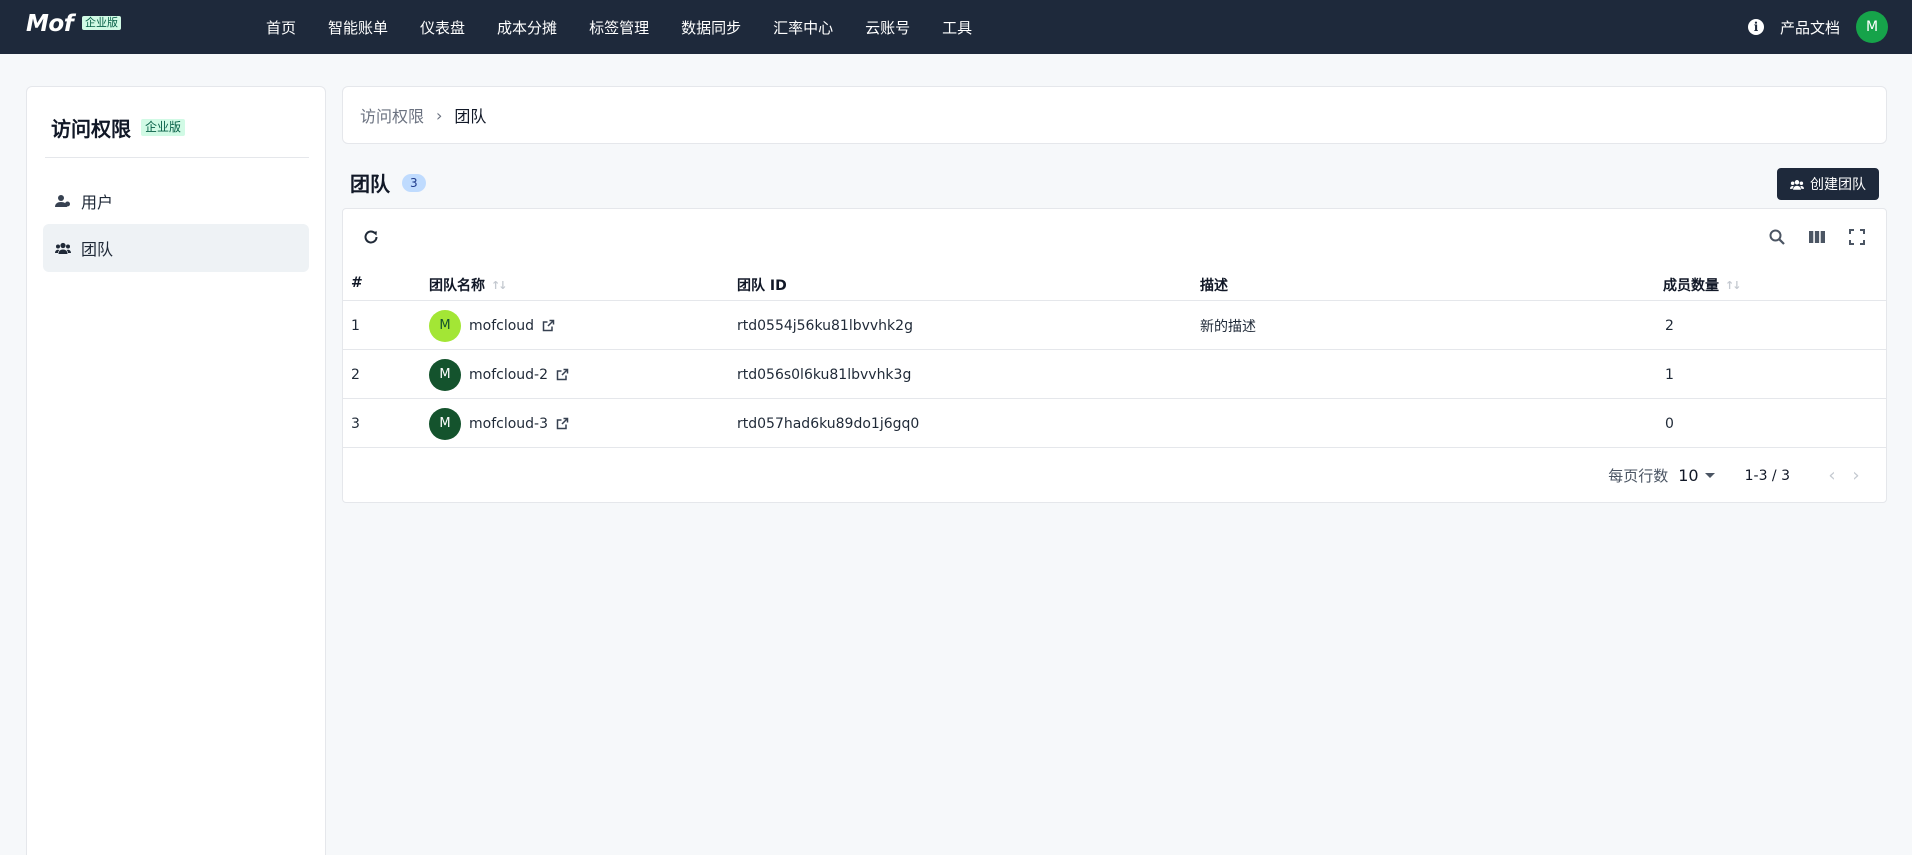  Describe the element at coordinates (1669, 374) in the screenshot. I see `member-count: 1` at that location.